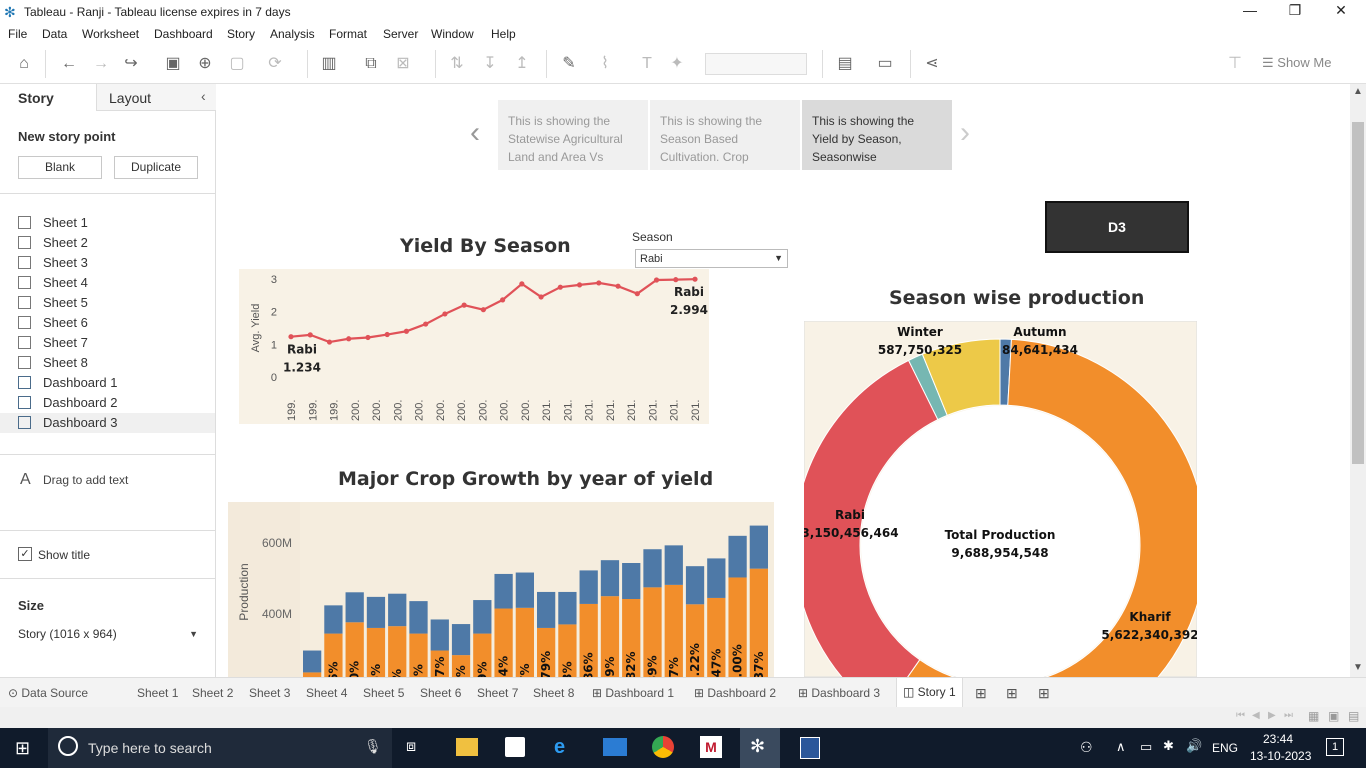 This screenshot has width=1366, height=768. What do you see at coordinates (24, 64) in the screenshot?
I see `home-icon: ⌂` at bounding box center [24, 64].